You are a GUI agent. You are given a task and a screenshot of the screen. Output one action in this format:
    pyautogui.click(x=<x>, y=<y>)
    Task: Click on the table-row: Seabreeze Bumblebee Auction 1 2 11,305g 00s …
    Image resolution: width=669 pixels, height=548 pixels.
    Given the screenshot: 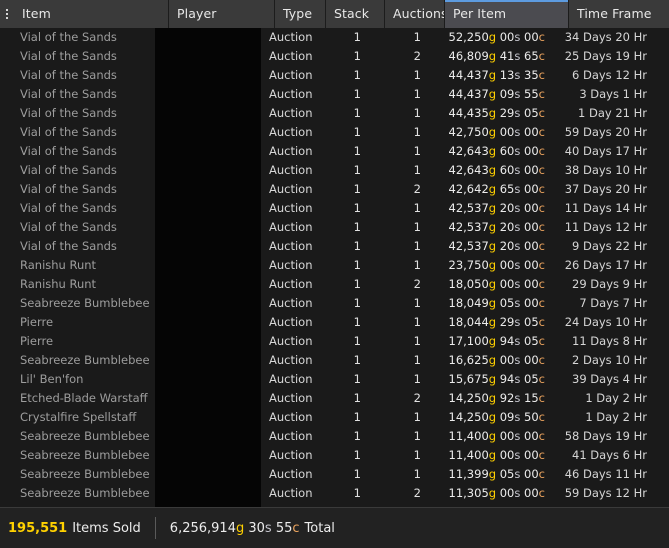 What is the action you would take?
    pyautogui.click(x=334, y=493)
    